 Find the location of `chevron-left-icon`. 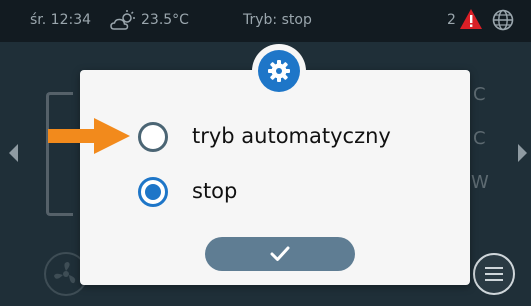

chevron-left-icon is located at coordinates (13, 153).